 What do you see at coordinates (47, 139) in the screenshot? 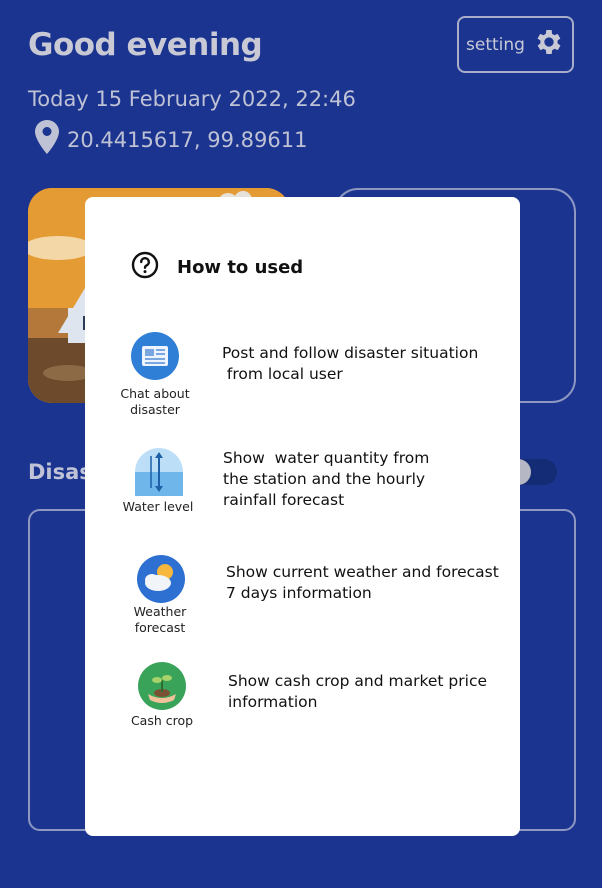
I see `map-pin-icon` at bounding box center [47, 139].